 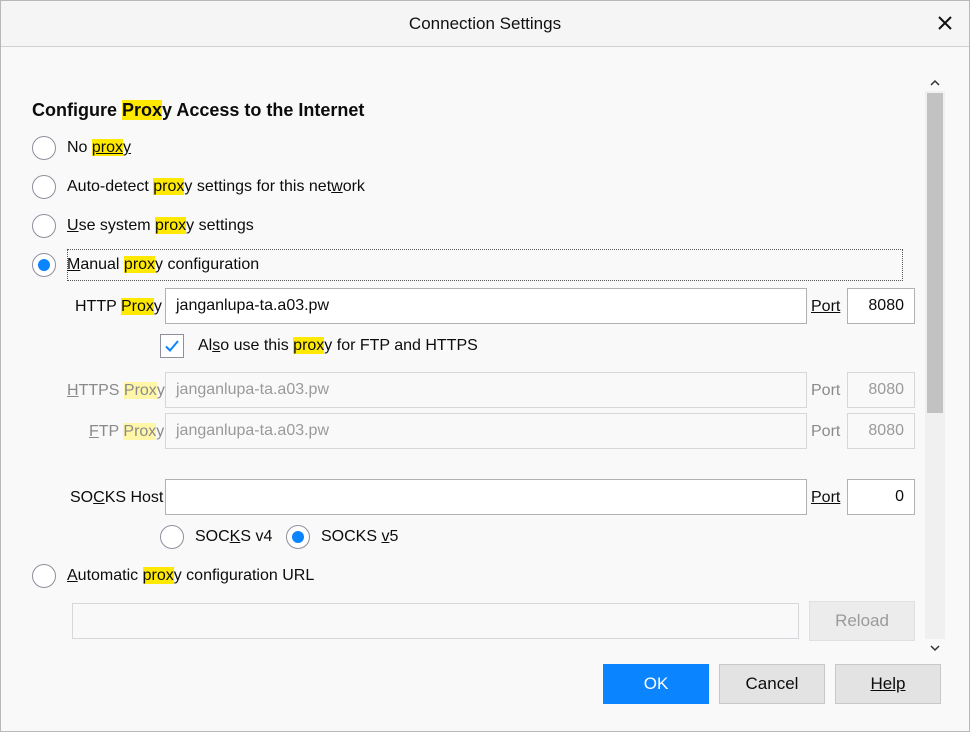 I want to click on ftp-port-label: Port, so click(x=826, y=431).